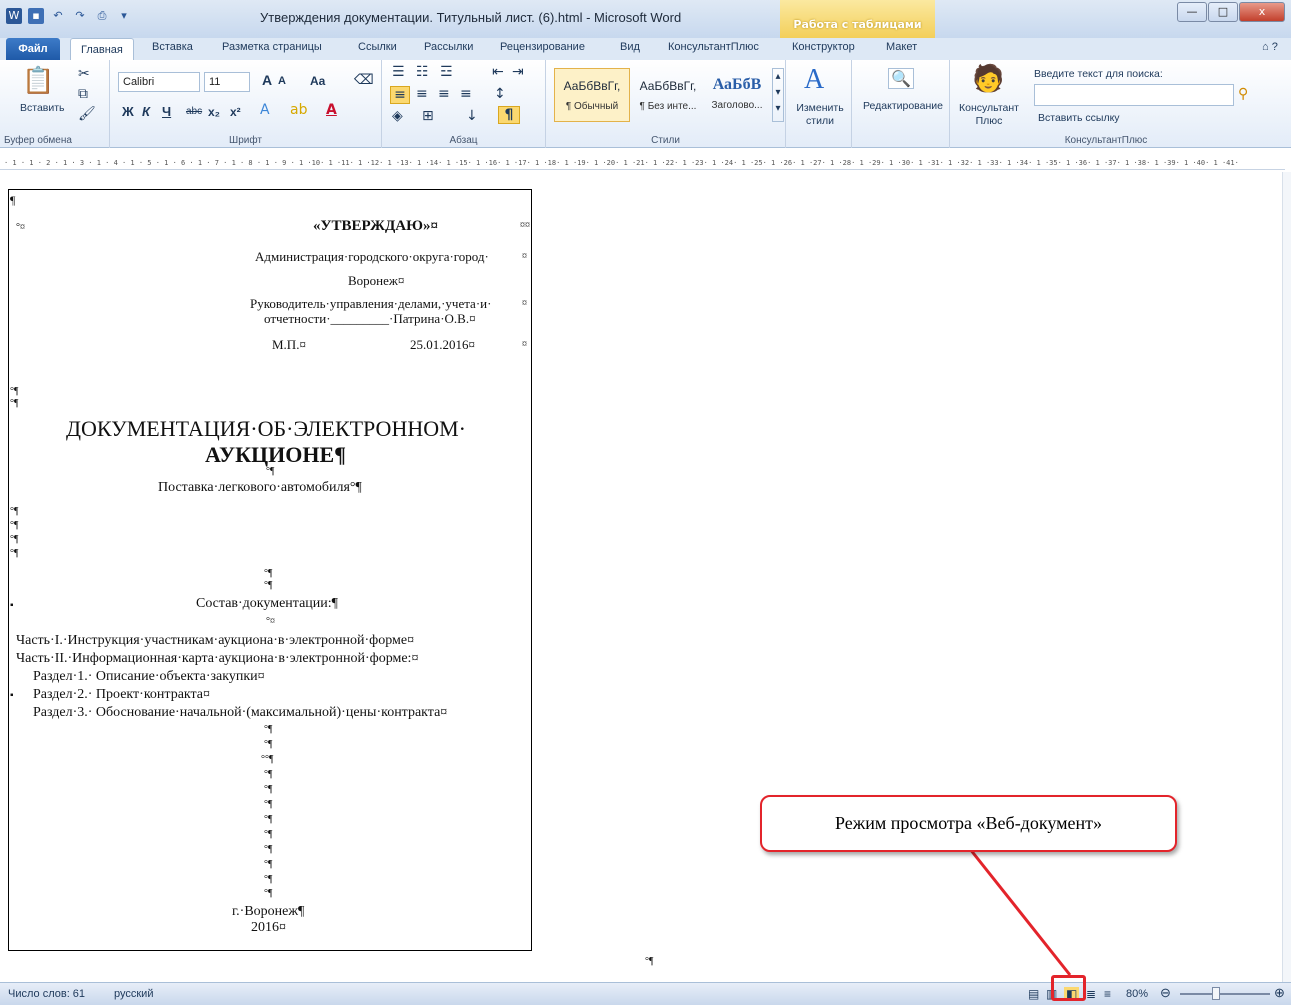  Describe the element at coordinates (398, 72) in the screenshot. I see `bullets-icon: ☰` at that location.